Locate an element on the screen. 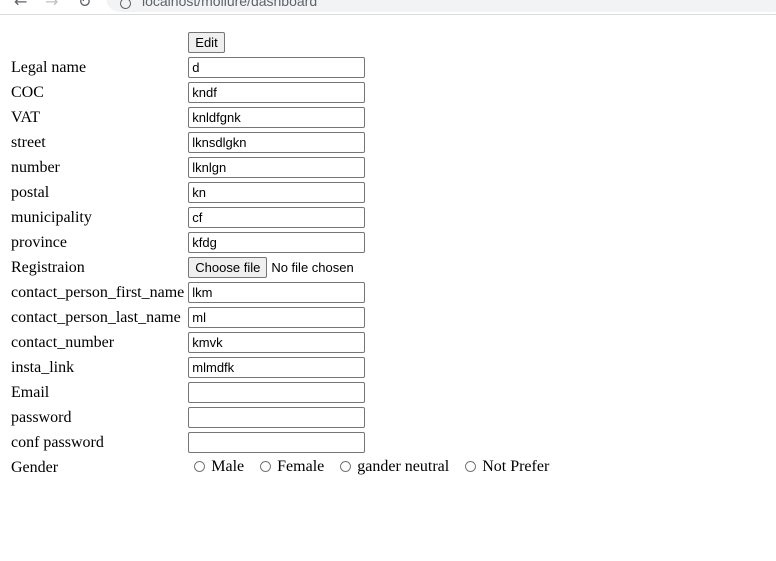 The height and width of the screenshot is (561, 776). form-row-email: Email is located at coordinates (285, 392).